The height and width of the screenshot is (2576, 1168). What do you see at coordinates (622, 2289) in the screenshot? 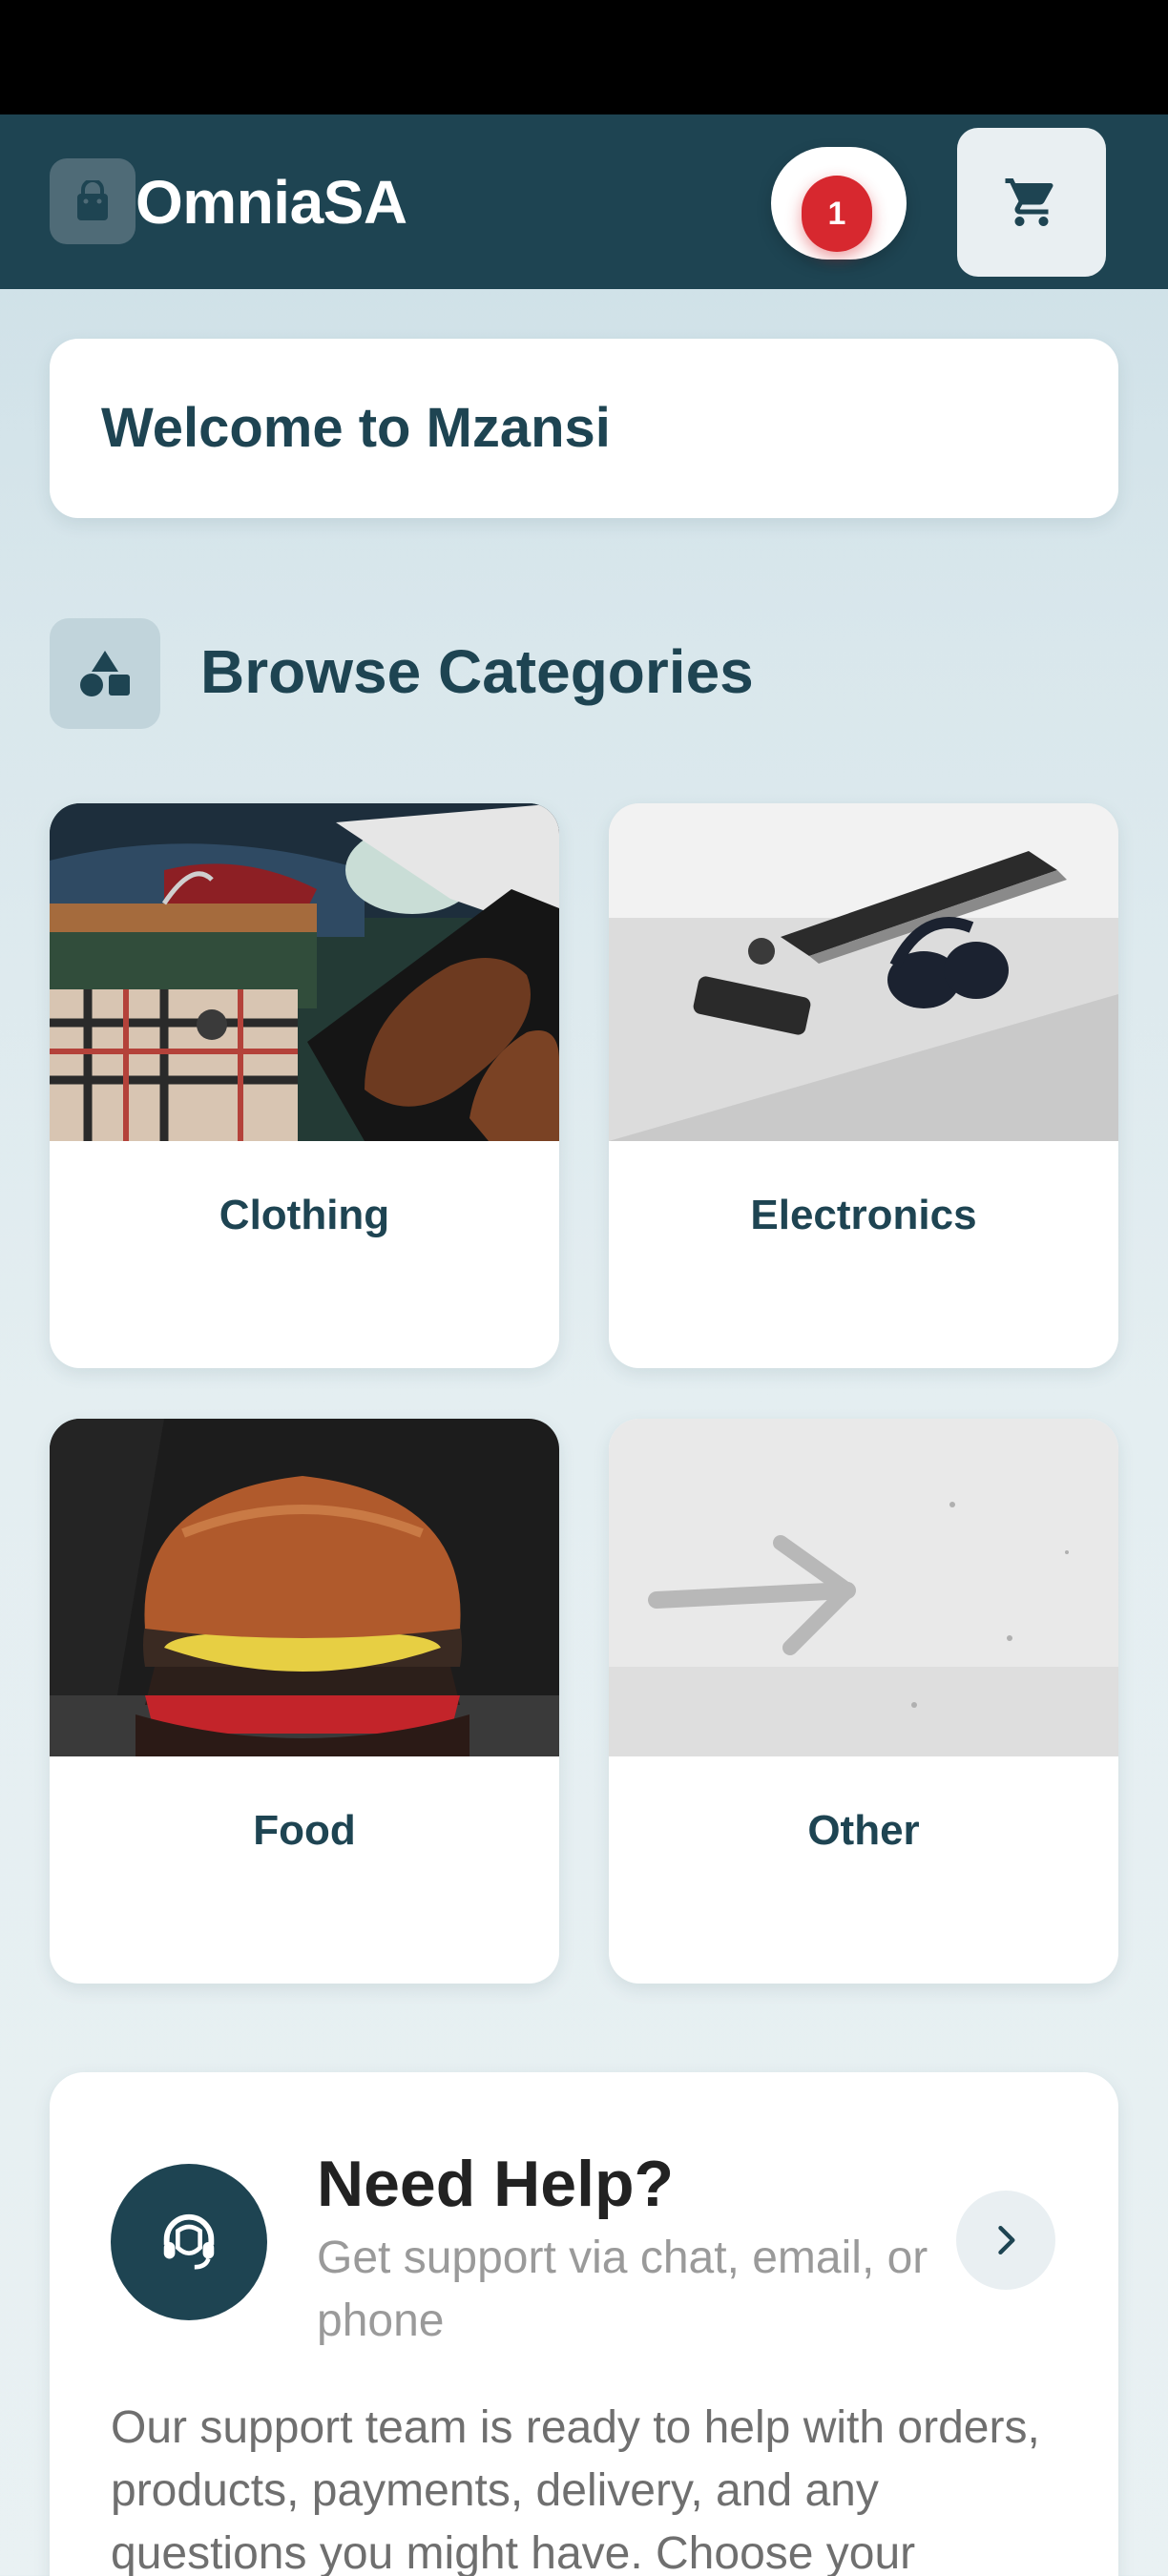
I see `help-subtitle: Get support via chat, email, or phone` at bounding box center [622, 2289].